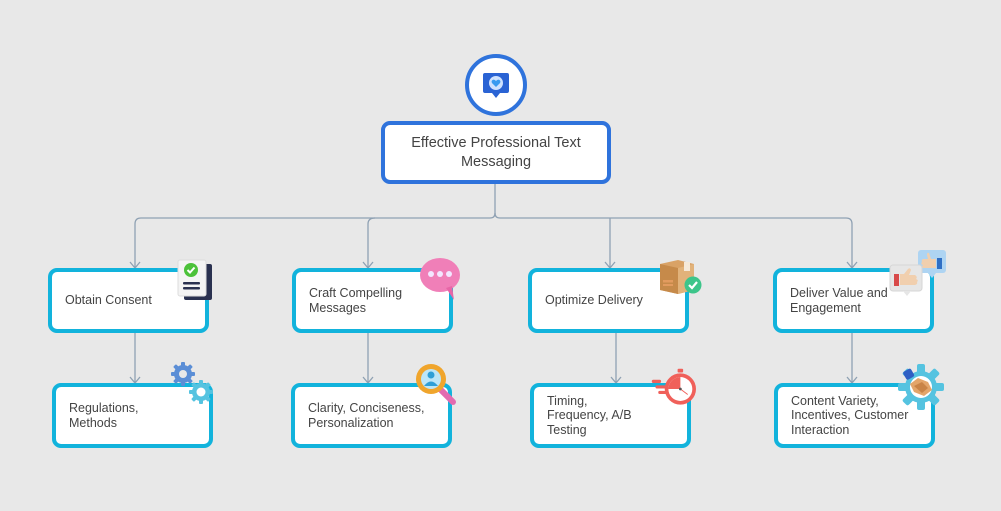 The height and width of the screenshot is (511, 1001). Describe the element at coordinates (492, 201) in the screenshot. I see `connector-root-trunk` at that location.